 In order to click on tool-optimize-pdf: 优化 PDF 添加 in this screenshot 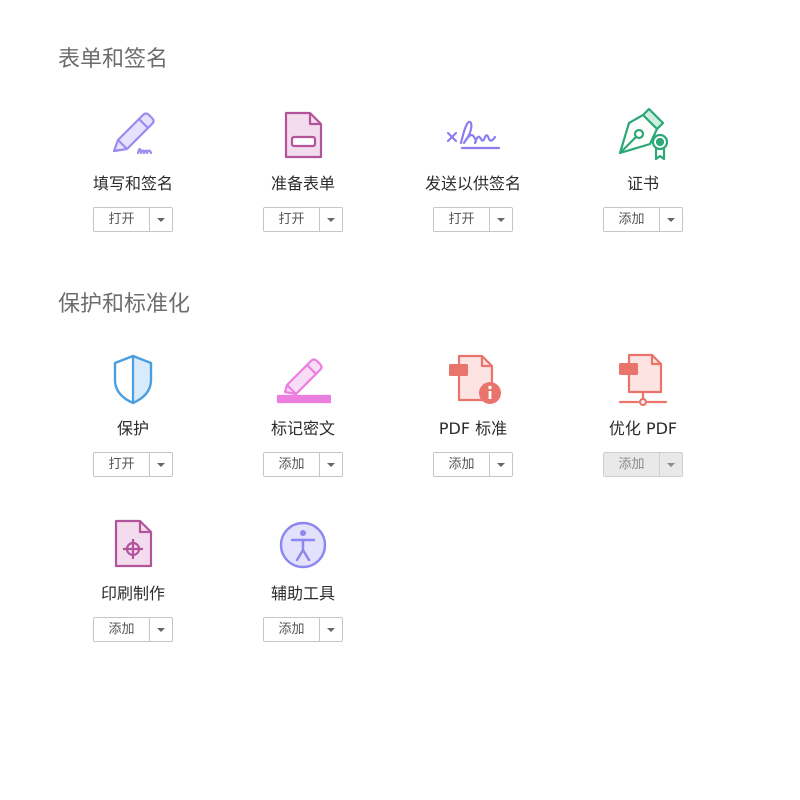, I will do `click(643, 432)`.